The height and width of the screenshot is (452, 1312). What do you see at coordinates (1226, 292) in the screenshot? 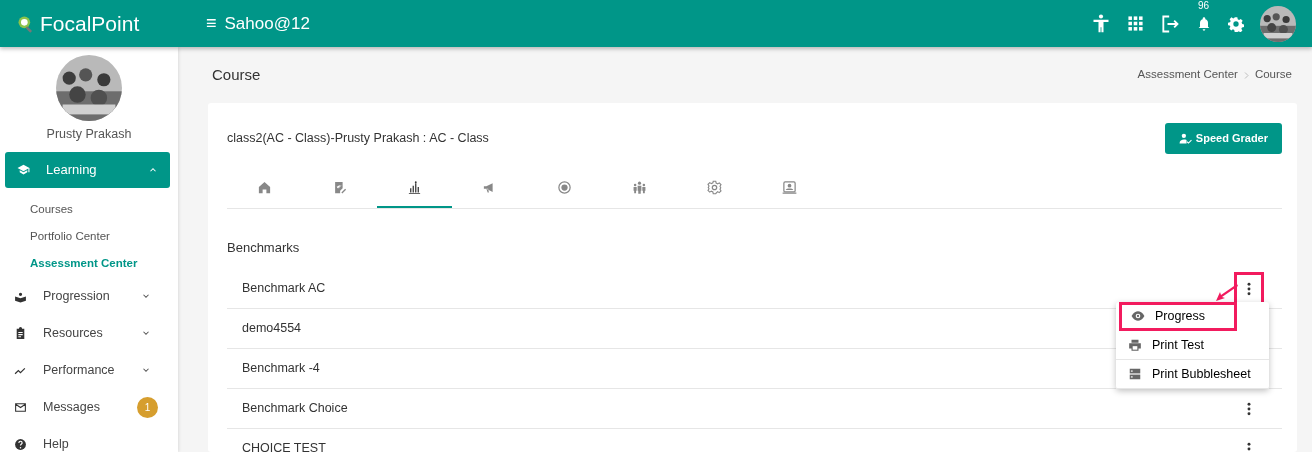
I see `arrow-annotation` at bounding box center [1226, 292].